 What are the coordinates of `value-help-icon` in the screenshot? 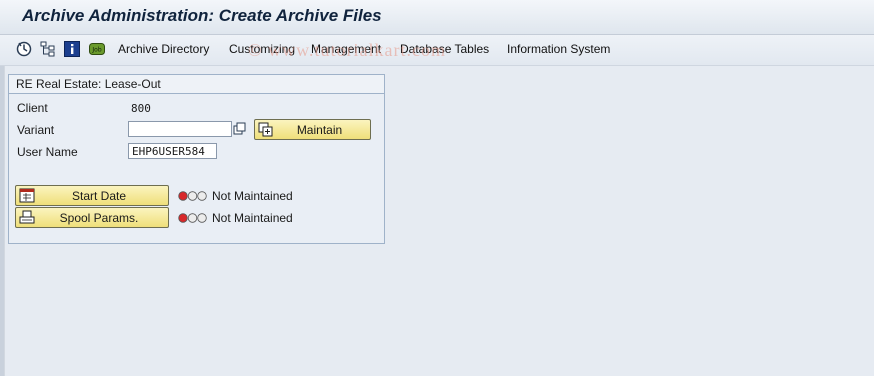 It's located at (240, 129).